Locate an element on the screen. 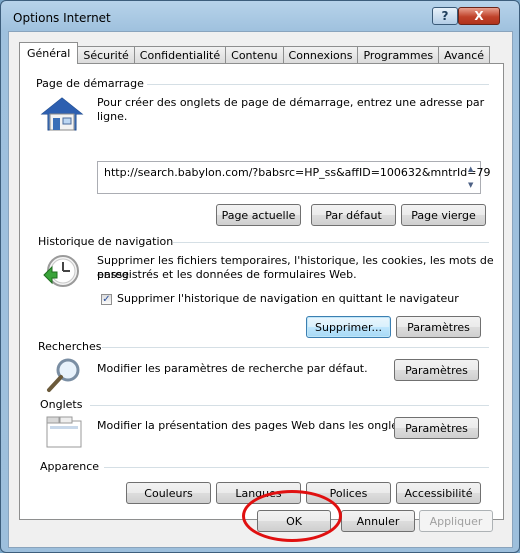  history-section-title: Historique de navigation is located at coordinates (106, 241).